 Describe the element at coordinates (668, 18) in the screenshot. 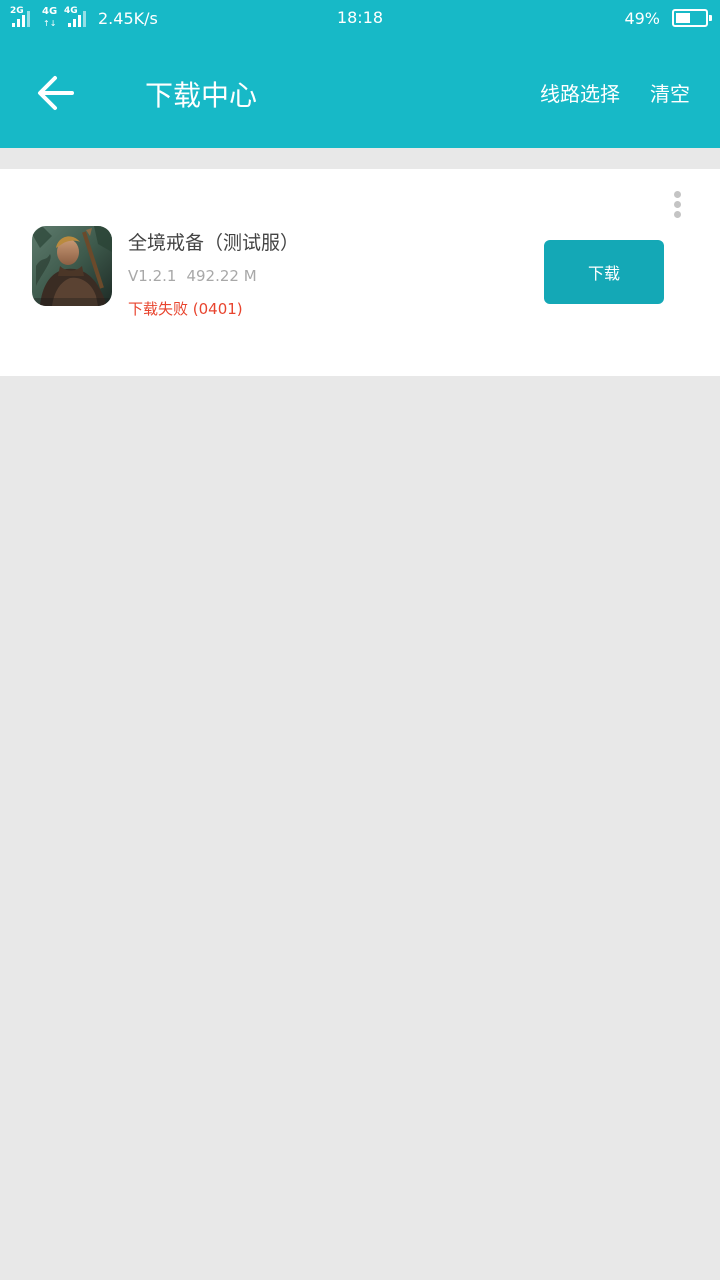

I see `status-right: 49%` at that location.